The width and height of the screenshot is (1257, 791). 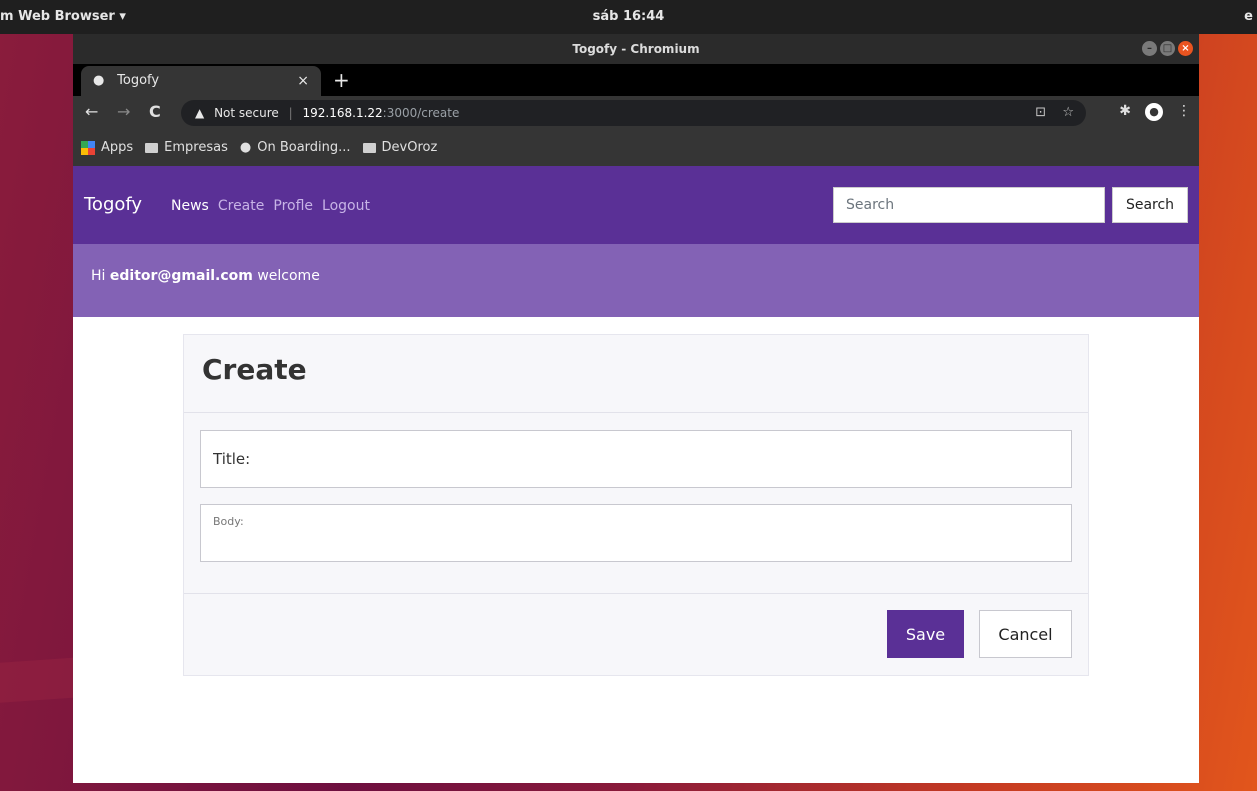 What do you see at coordinates (636, 80) in the screenshot?
I see `tab-strip: ● Togofy × +` at bounding box center [636, 80].